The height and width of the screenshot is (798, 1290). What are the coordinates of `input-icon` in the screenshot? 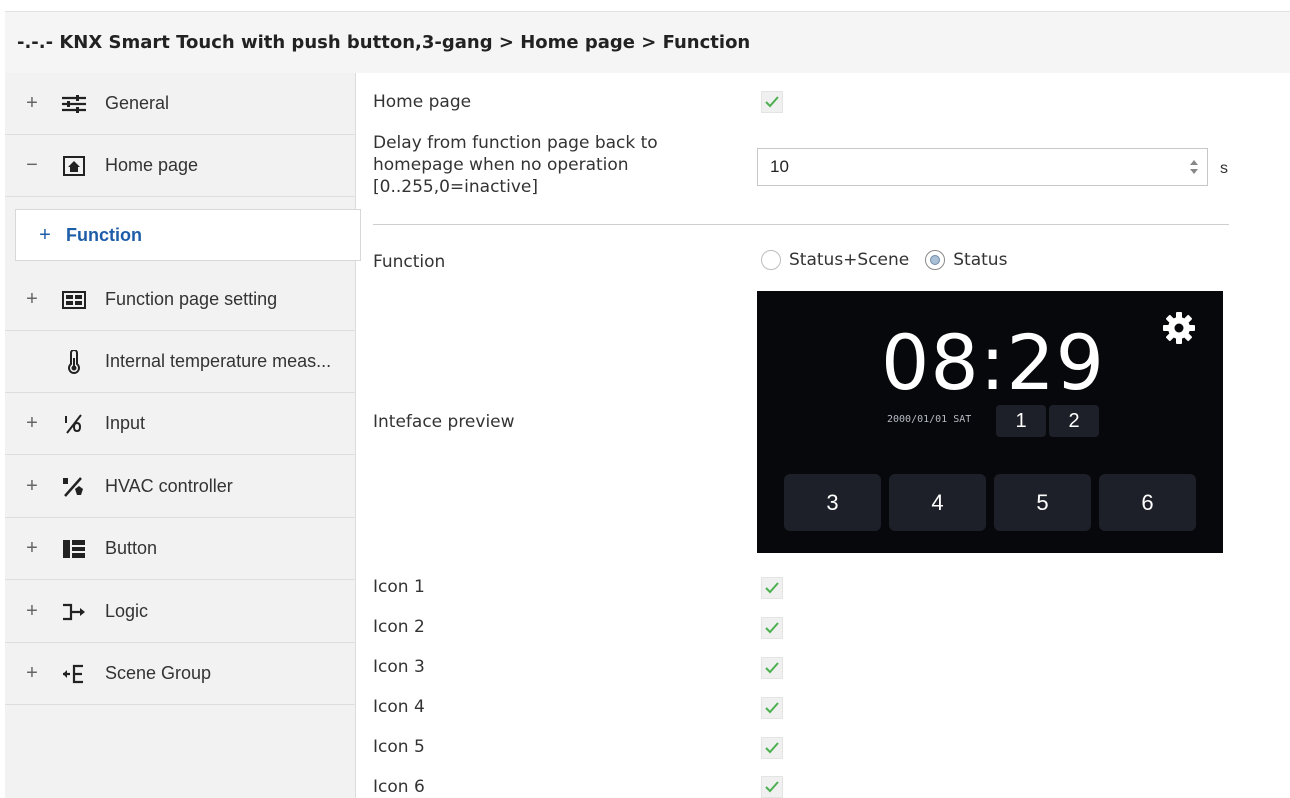 It's located at (74, 424).